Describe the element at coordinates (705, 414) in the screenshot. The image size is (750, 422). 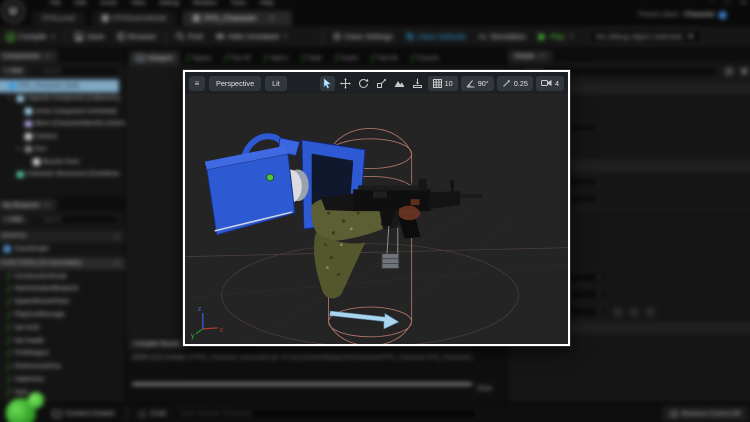
I see `revision-control-button: Revision Control Off` at that location.